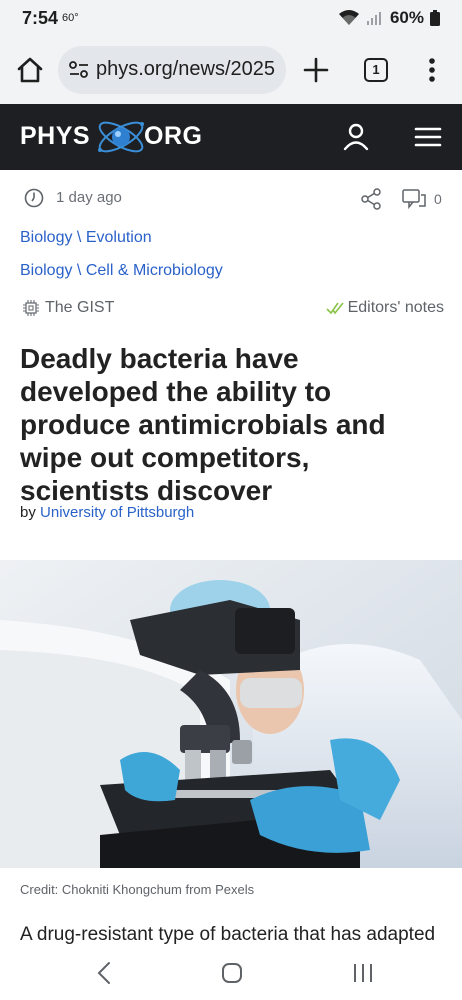 The height and width of the screenshot is (1000, 462). What do you see at coordinates (34, 198) in the screenshot?
I see `clock-icon` at bounding box center [34, 198].